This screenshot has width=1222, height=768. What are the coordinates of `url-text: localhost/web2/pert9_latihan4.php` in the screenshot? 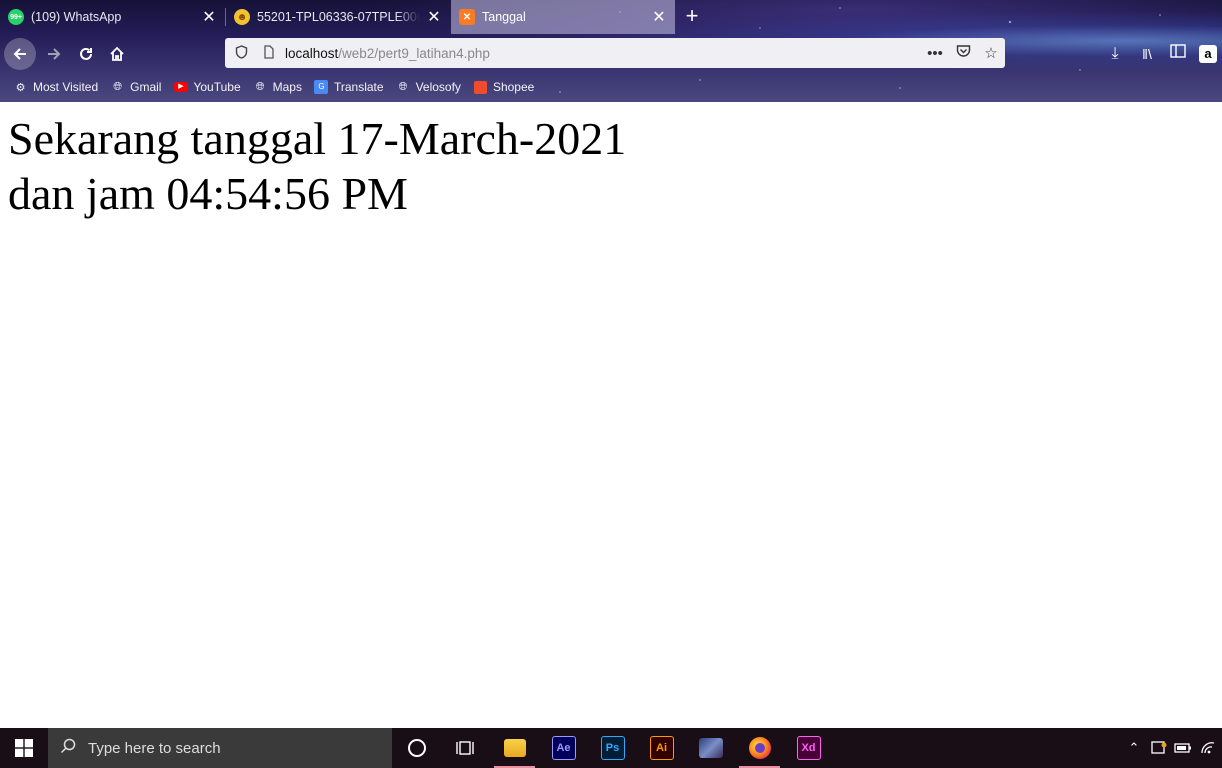 It's located at (603, 53).